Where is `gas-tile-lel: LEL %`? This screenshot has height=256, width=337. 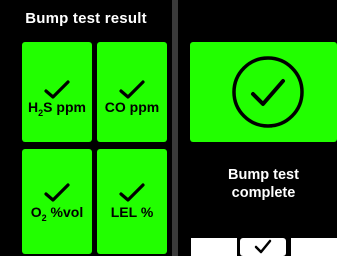 gas-tile-lel: LEL % is located at coordinates (132, 201).